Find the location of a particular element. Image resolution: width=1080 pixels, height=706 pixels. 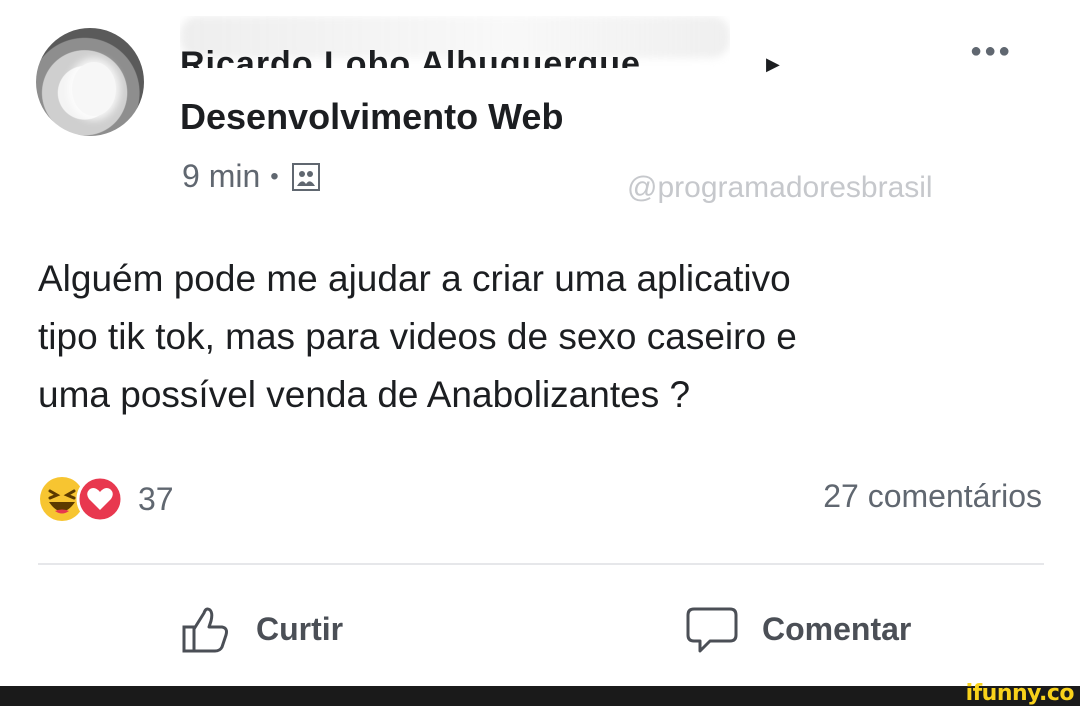

like-button: Curtir is located at coordinates (260, 629).